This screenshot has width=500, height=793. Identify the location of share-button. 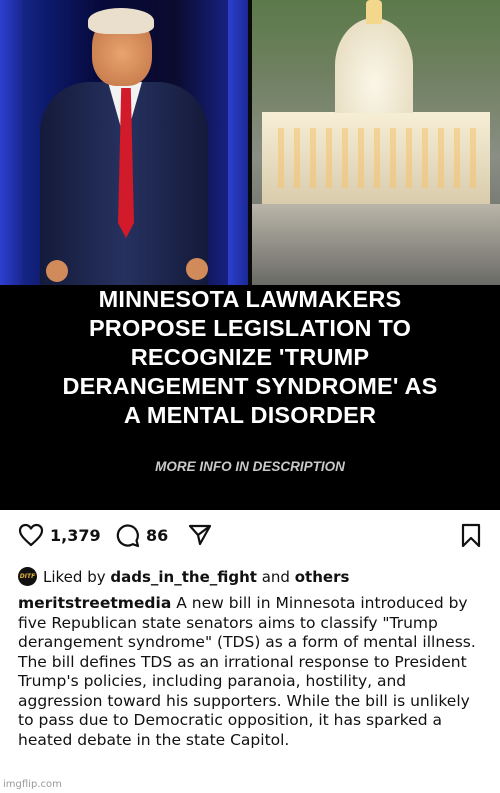
(200, 535).